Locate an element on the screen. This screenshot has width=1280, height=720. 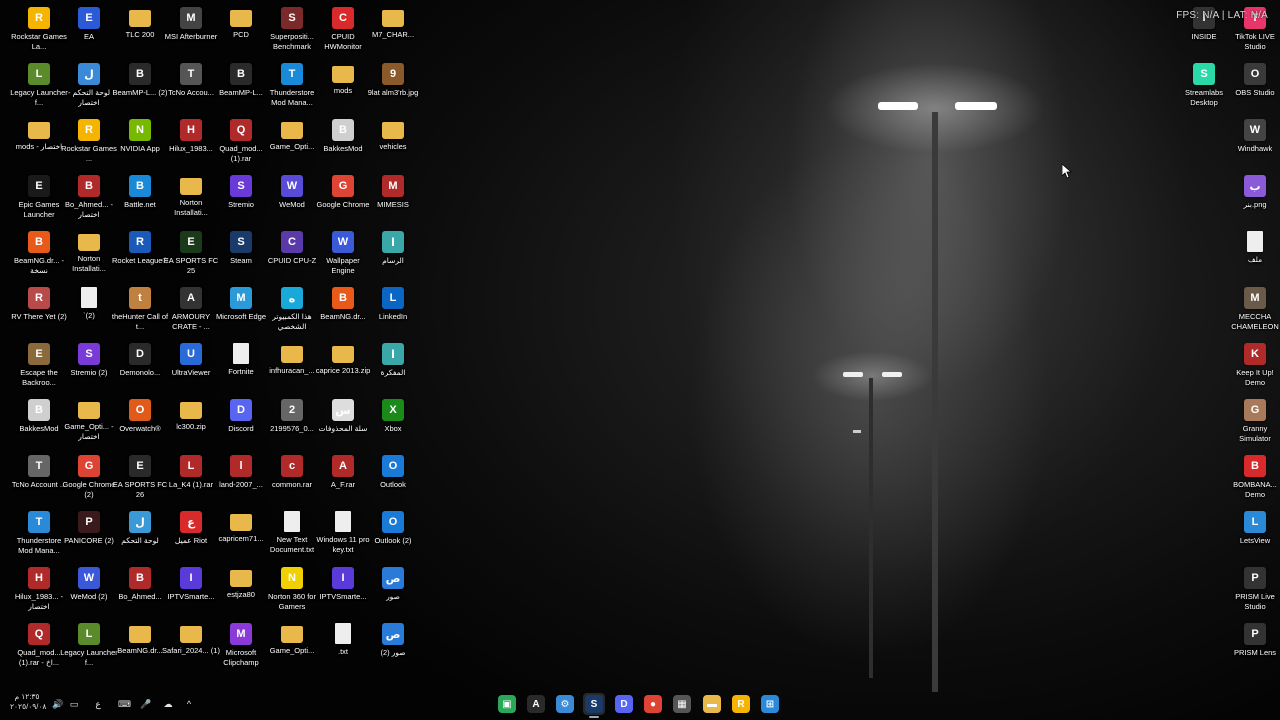
taskbar-rockstar: R is located at coordinates (741, 704).